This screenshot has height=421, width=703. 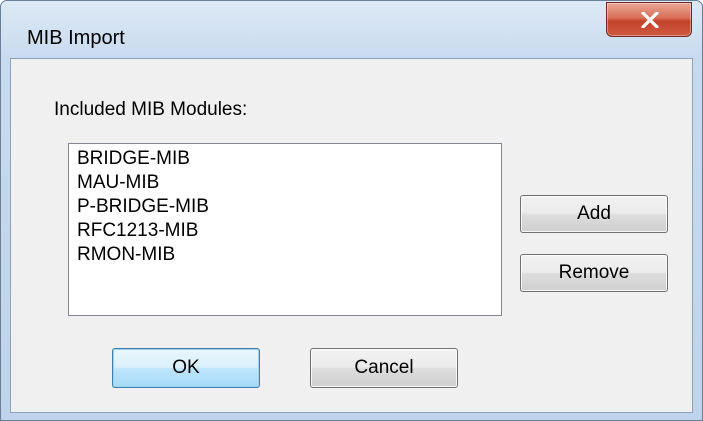 What do you see at coordinates (594, 214) in the screenshot?
I see `add-button: Add` at bounding box center [594, 214].